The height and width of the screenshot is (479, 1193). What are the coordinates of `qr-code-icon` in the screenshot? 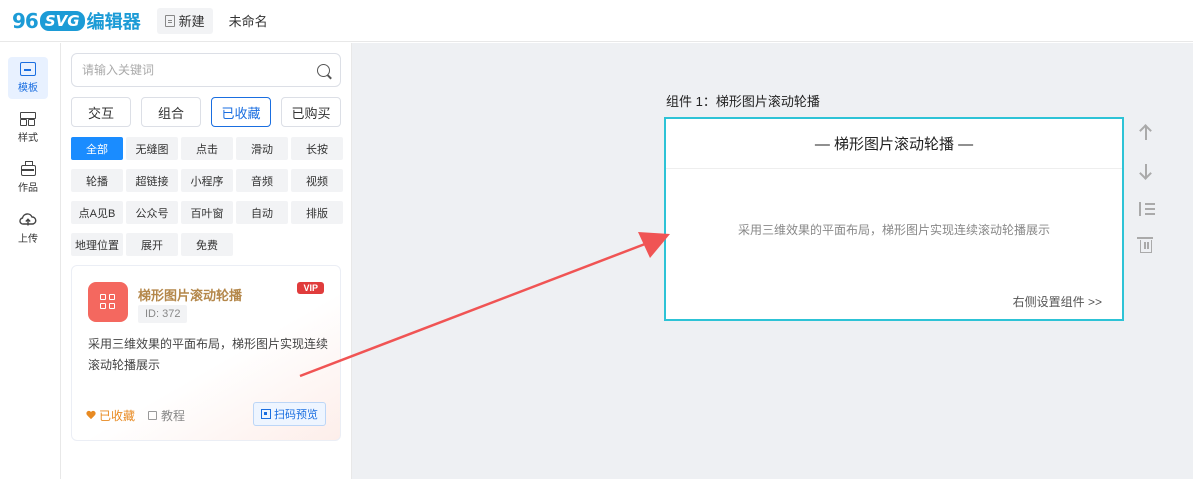 It's located at (266, 414).